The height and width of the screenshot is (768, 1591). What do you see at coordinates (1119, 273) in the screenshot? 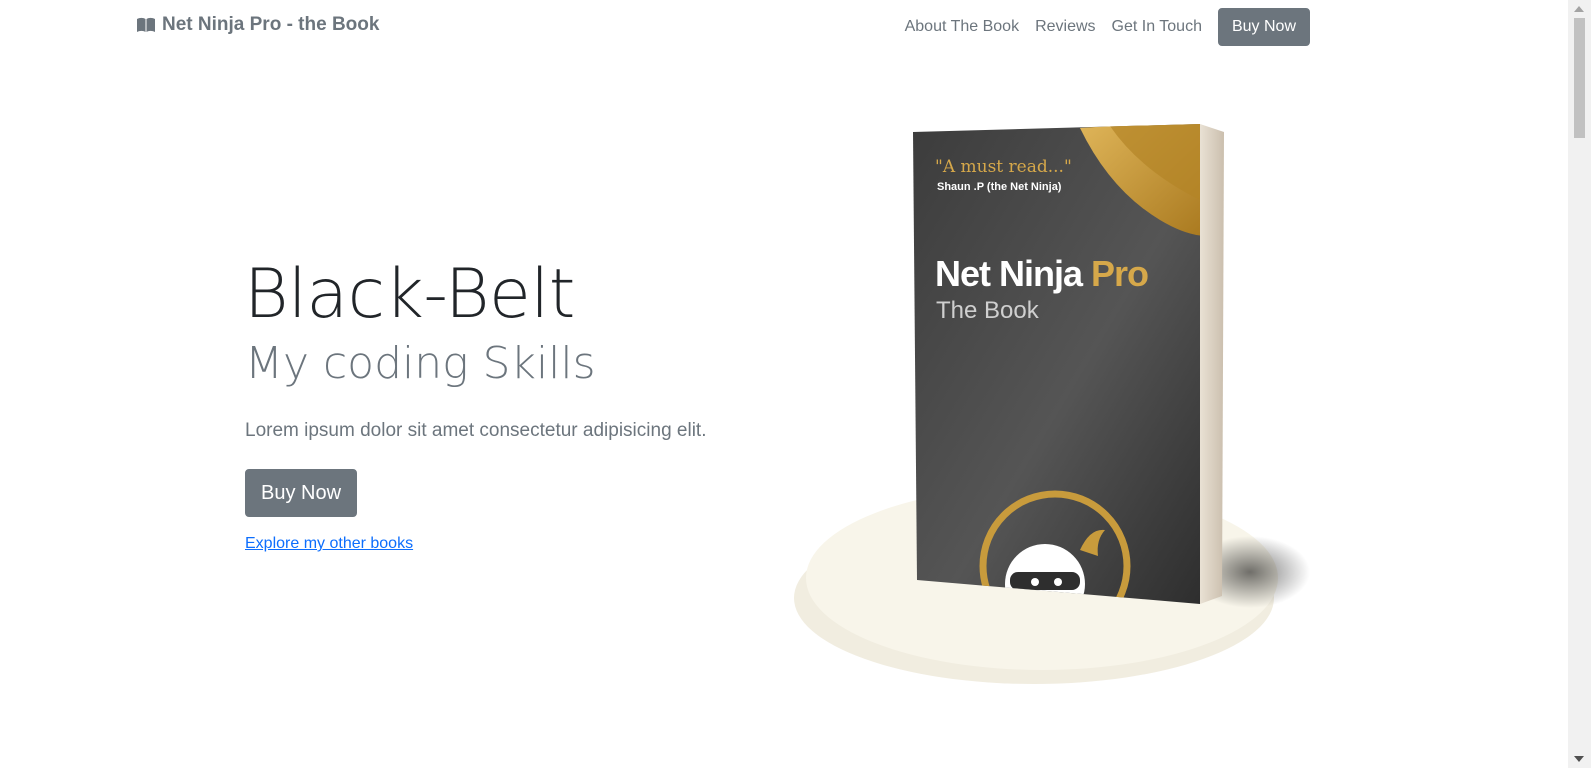
I see `book-title-accent: Pro` at bounding box center [1119, 273].